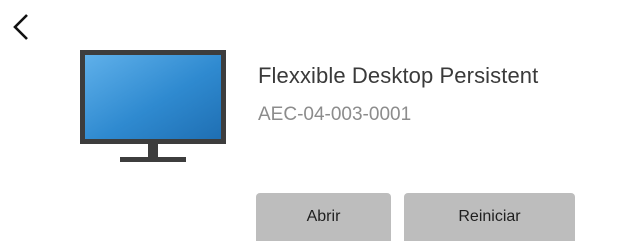 The image size is (622, 241). What do you see at coordinates (335, 114) in the screenshot?
I see `device-code: AEC-04-003-0001` at bounding box center [335, 114].